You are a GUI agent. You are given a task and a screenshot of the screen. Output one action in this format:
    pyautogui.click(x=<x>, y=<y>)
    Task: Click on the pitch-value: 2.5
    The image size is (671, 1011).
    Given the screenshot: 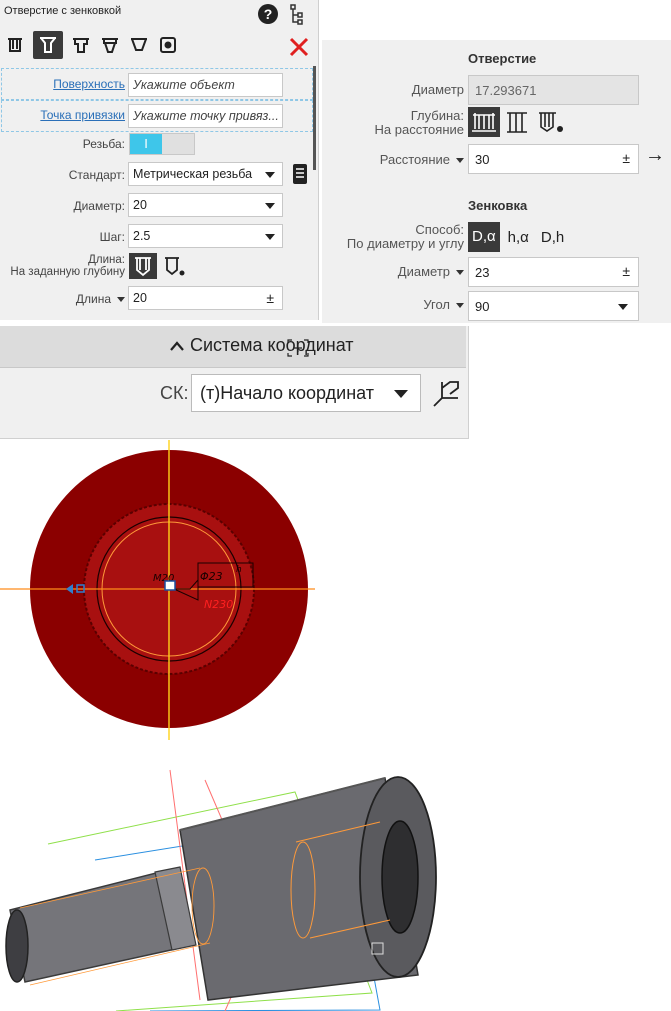 What is the action you would take?
    pyautogui.click(x=142, y=236)
    